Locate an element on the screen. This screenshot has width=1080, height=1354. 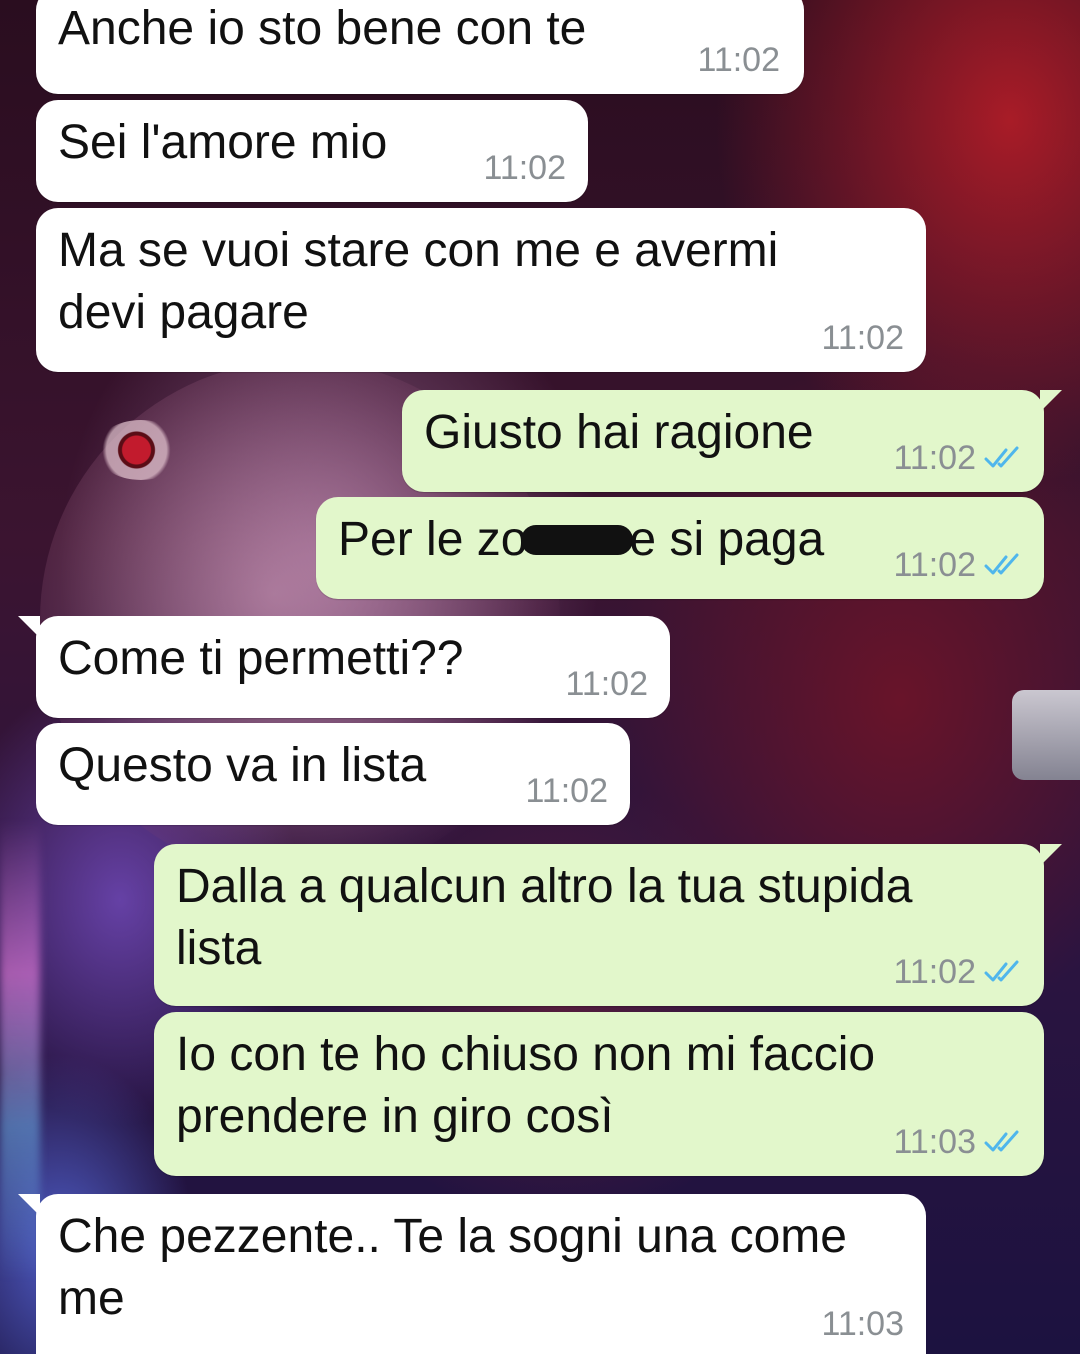
message-bubble-incoming: Questo va in lista 11:02 is located at coordinates (333, 774).